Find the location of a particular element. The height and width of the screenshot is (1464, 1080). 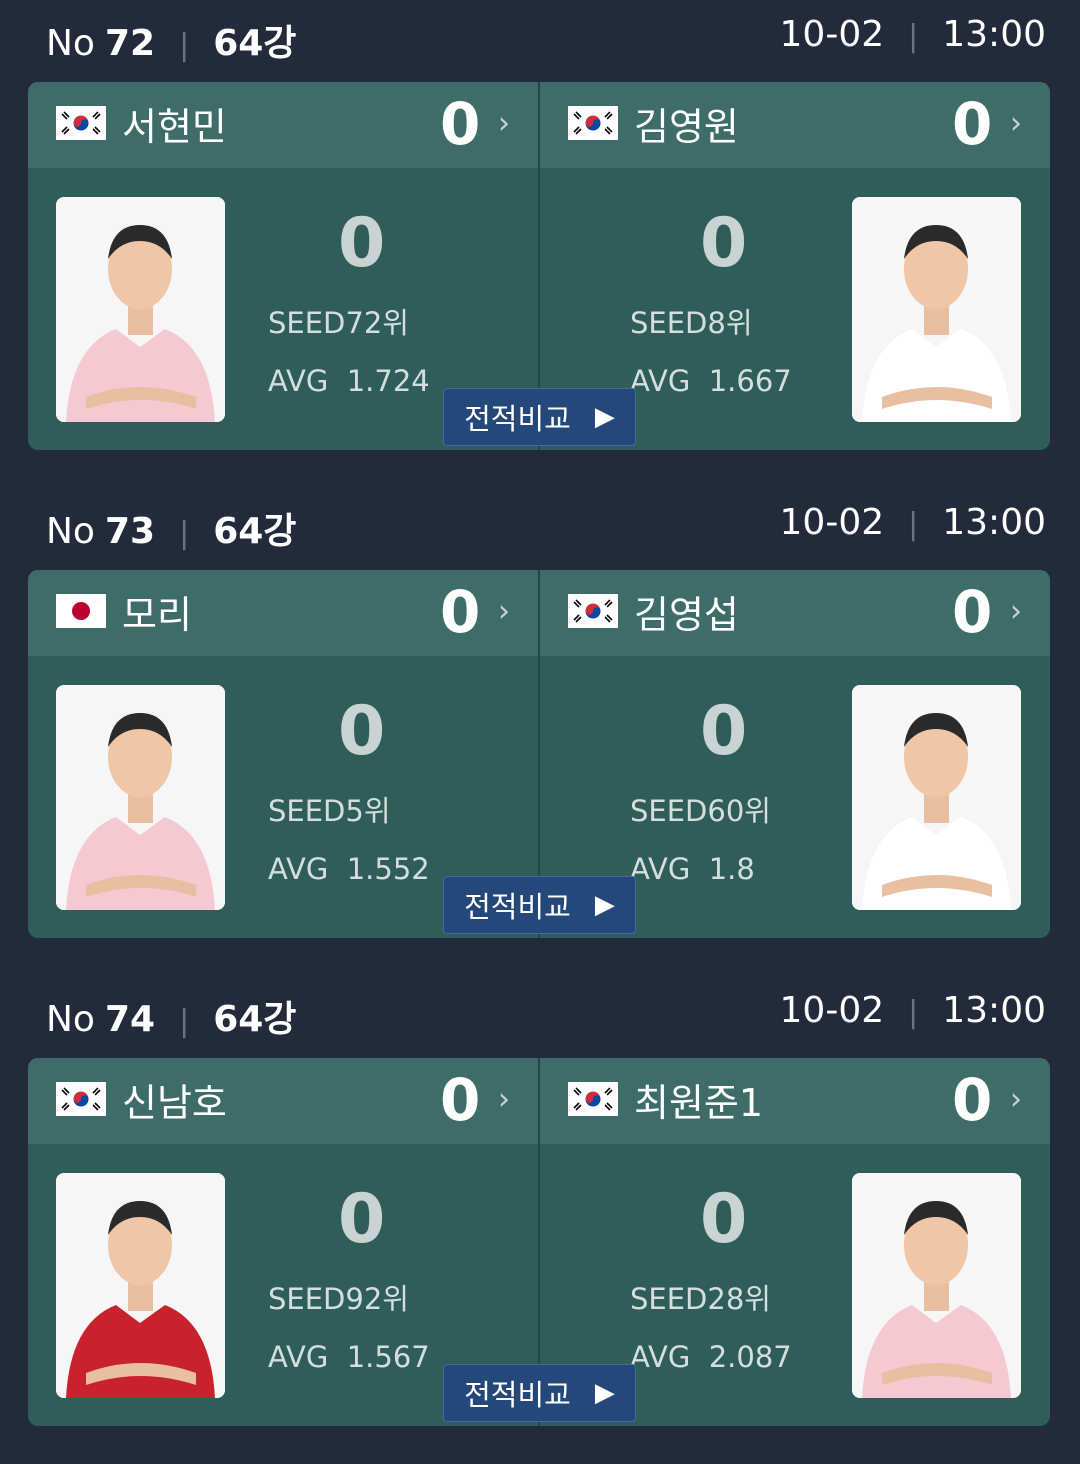

player-bar-right: 김영원 0 › is located at coordinates (795, 125).